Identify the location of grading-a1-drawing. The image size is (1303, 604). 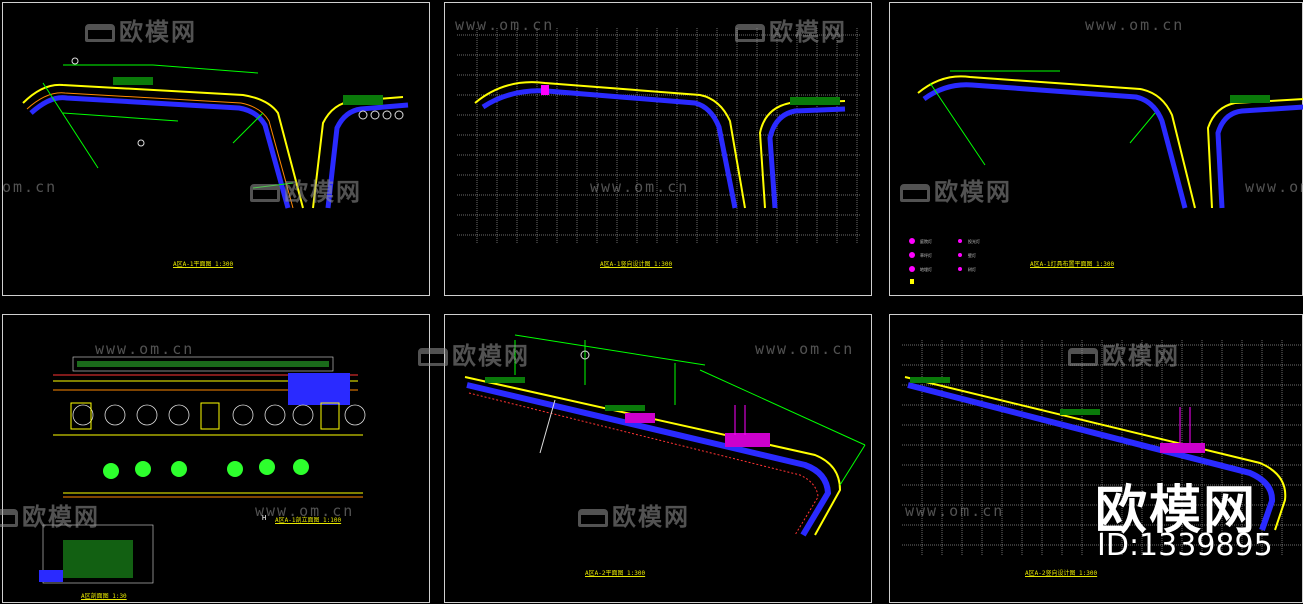
(658, 135).